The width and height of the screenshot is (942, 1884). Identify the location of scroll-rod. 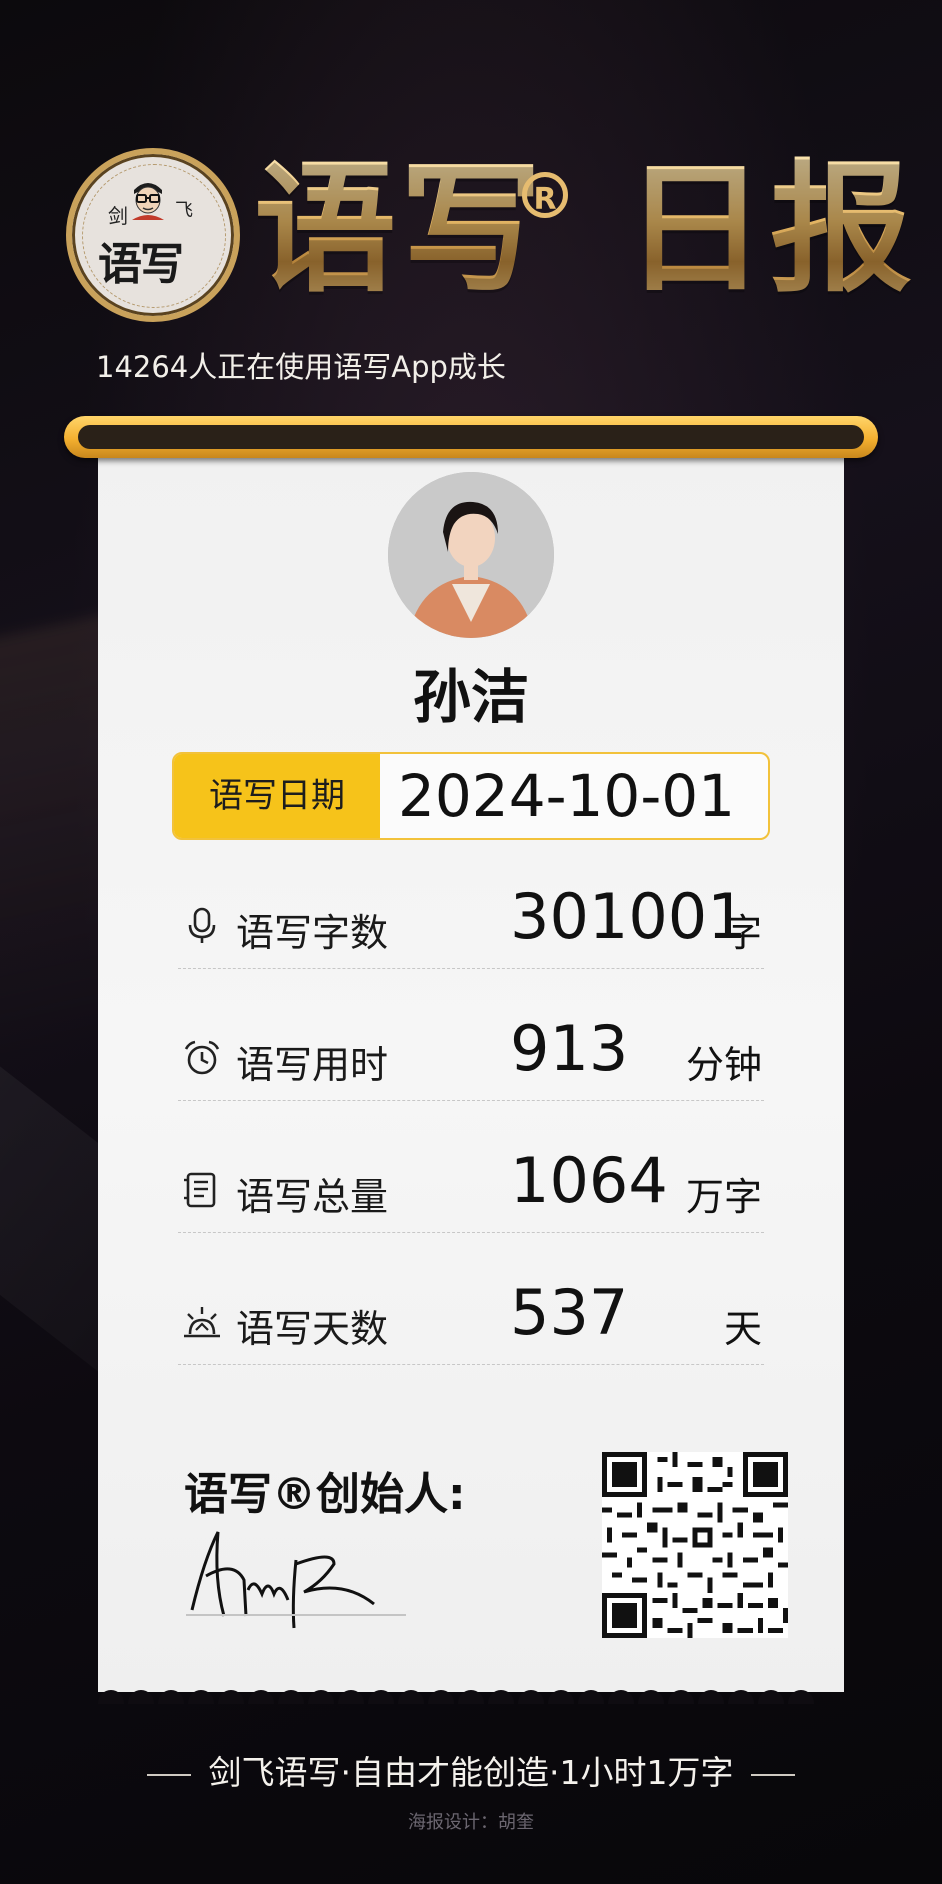
(471, 437).